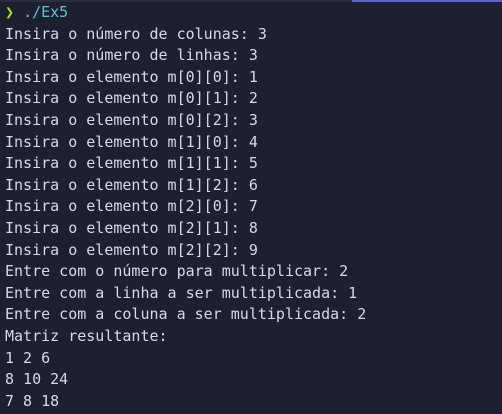 The image size is (502, 414). Describe the element at coordinates (86, 335) in the screenshot. I see `output-line: Matriz resultante:` at that location.